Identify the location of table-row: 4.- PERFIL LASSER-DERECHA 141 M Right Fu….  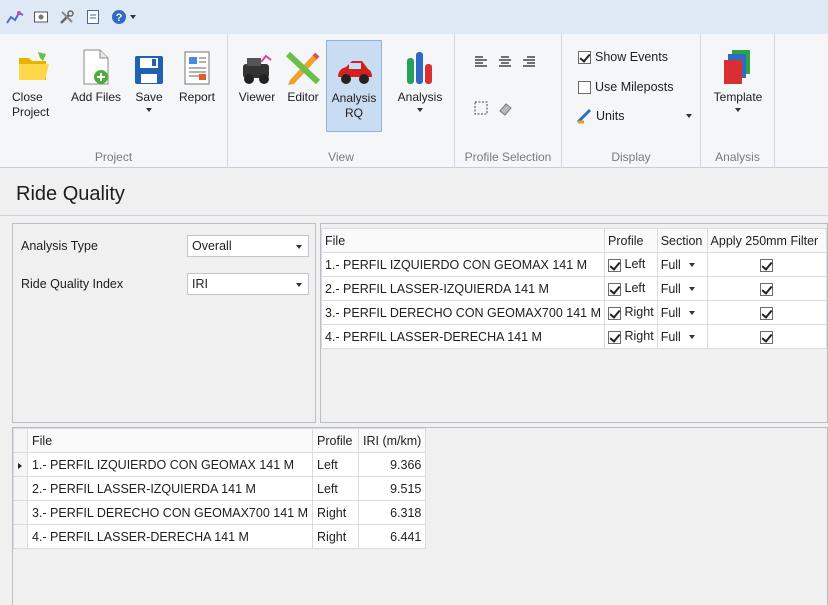
(574, 336).